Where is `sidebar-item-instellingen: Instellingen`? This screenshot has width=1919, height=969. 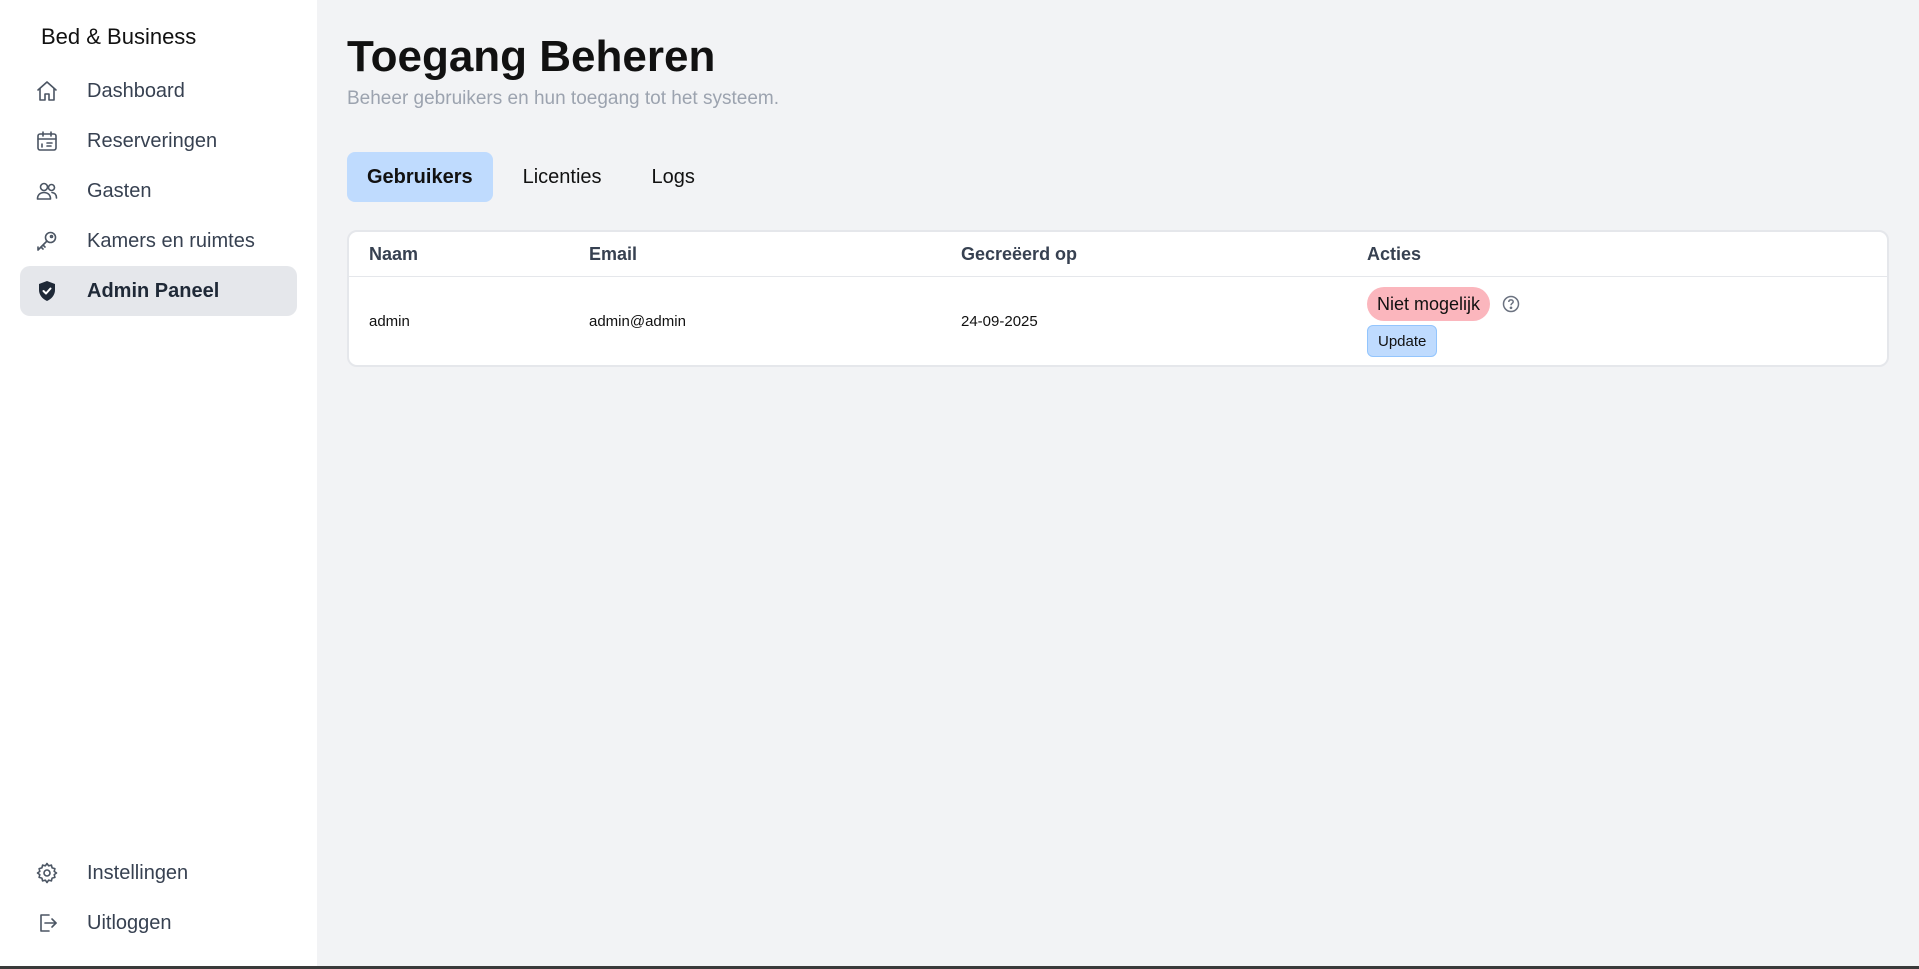 sidebar-item-instellingen: Instellingen is located at coordinates (158, 873).